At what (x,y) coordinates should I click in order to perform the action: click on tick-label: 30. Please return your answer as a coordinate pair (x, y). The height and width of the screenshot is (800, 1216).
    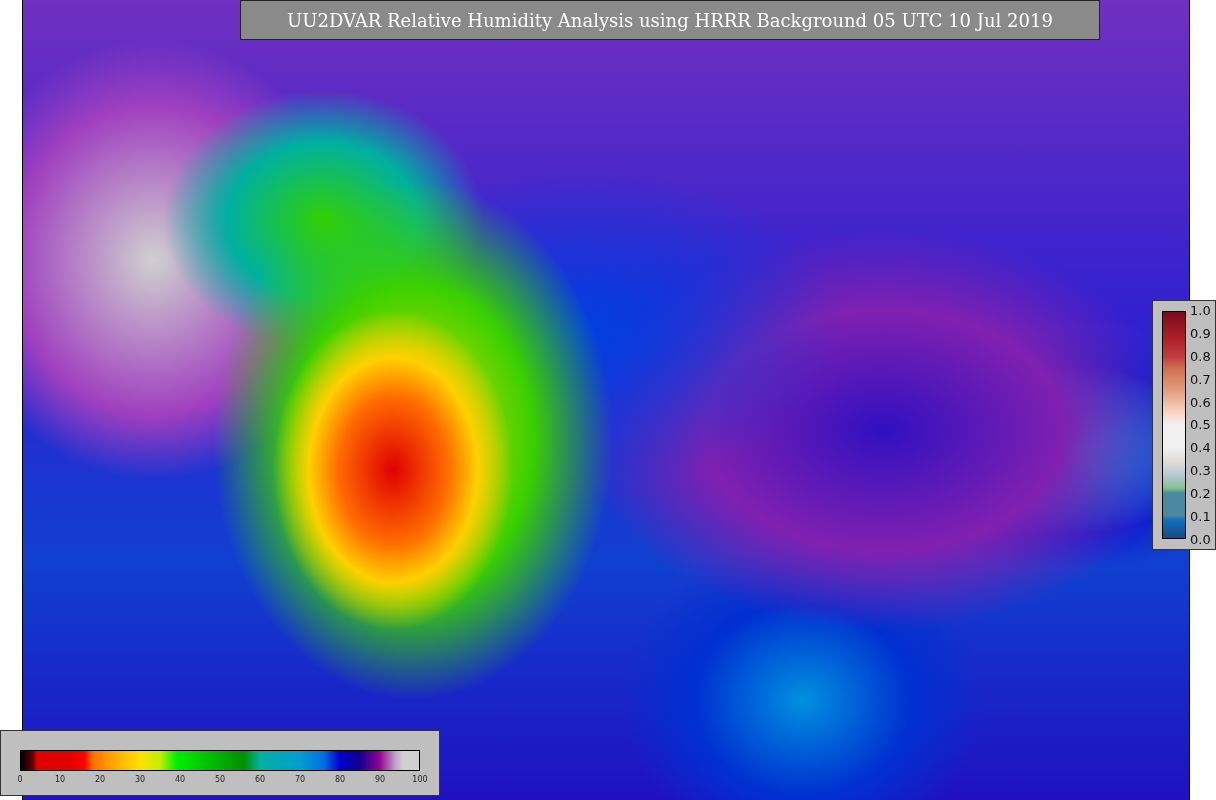
    Looking at the image, I should click on (140, 779).